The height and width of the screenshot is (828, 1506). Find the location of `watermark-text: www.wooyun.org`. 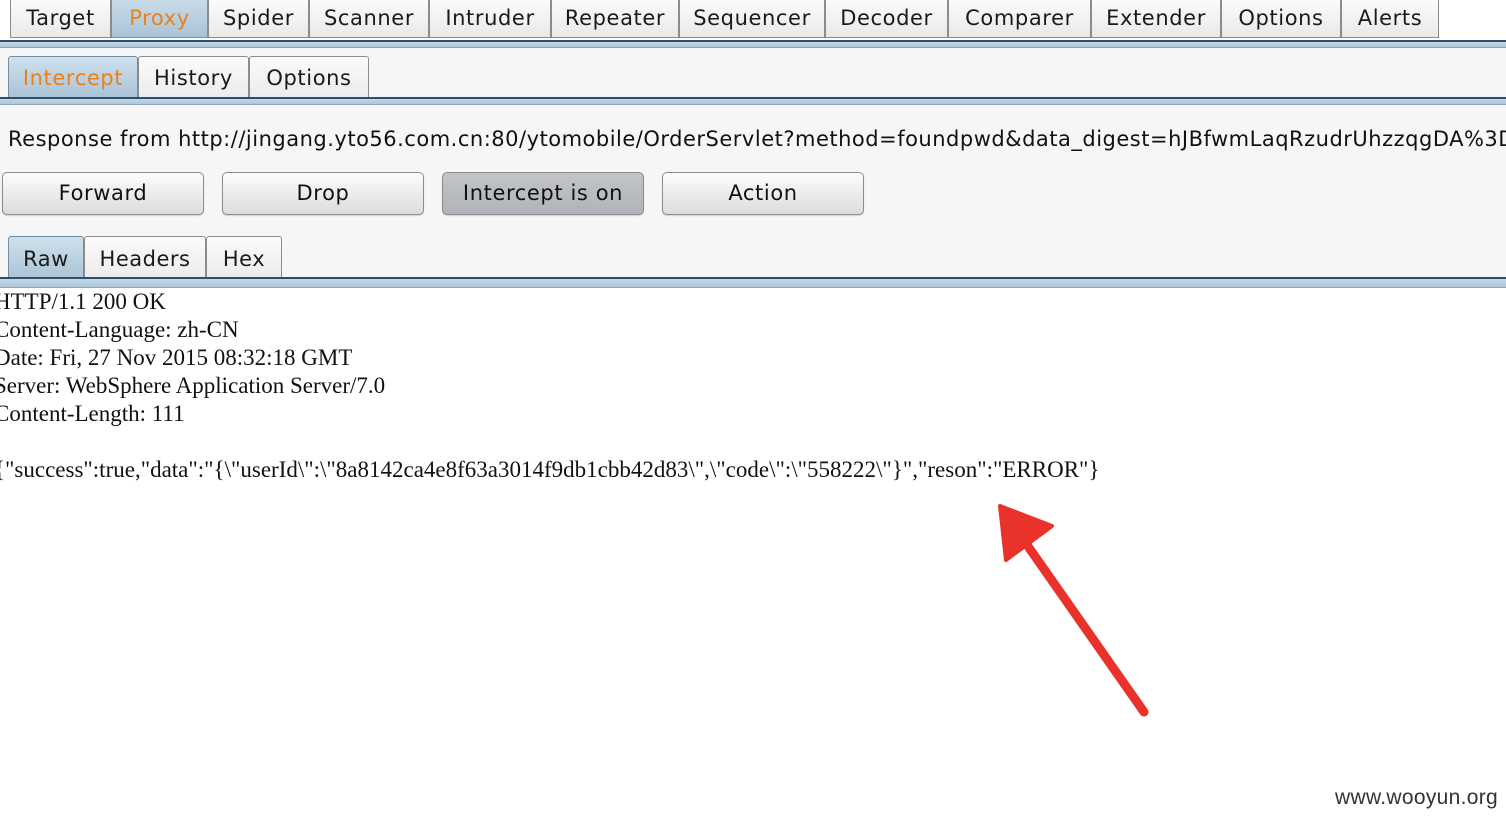

watermark-text: www.wooyun.org is located at coordinates (1416, 797).